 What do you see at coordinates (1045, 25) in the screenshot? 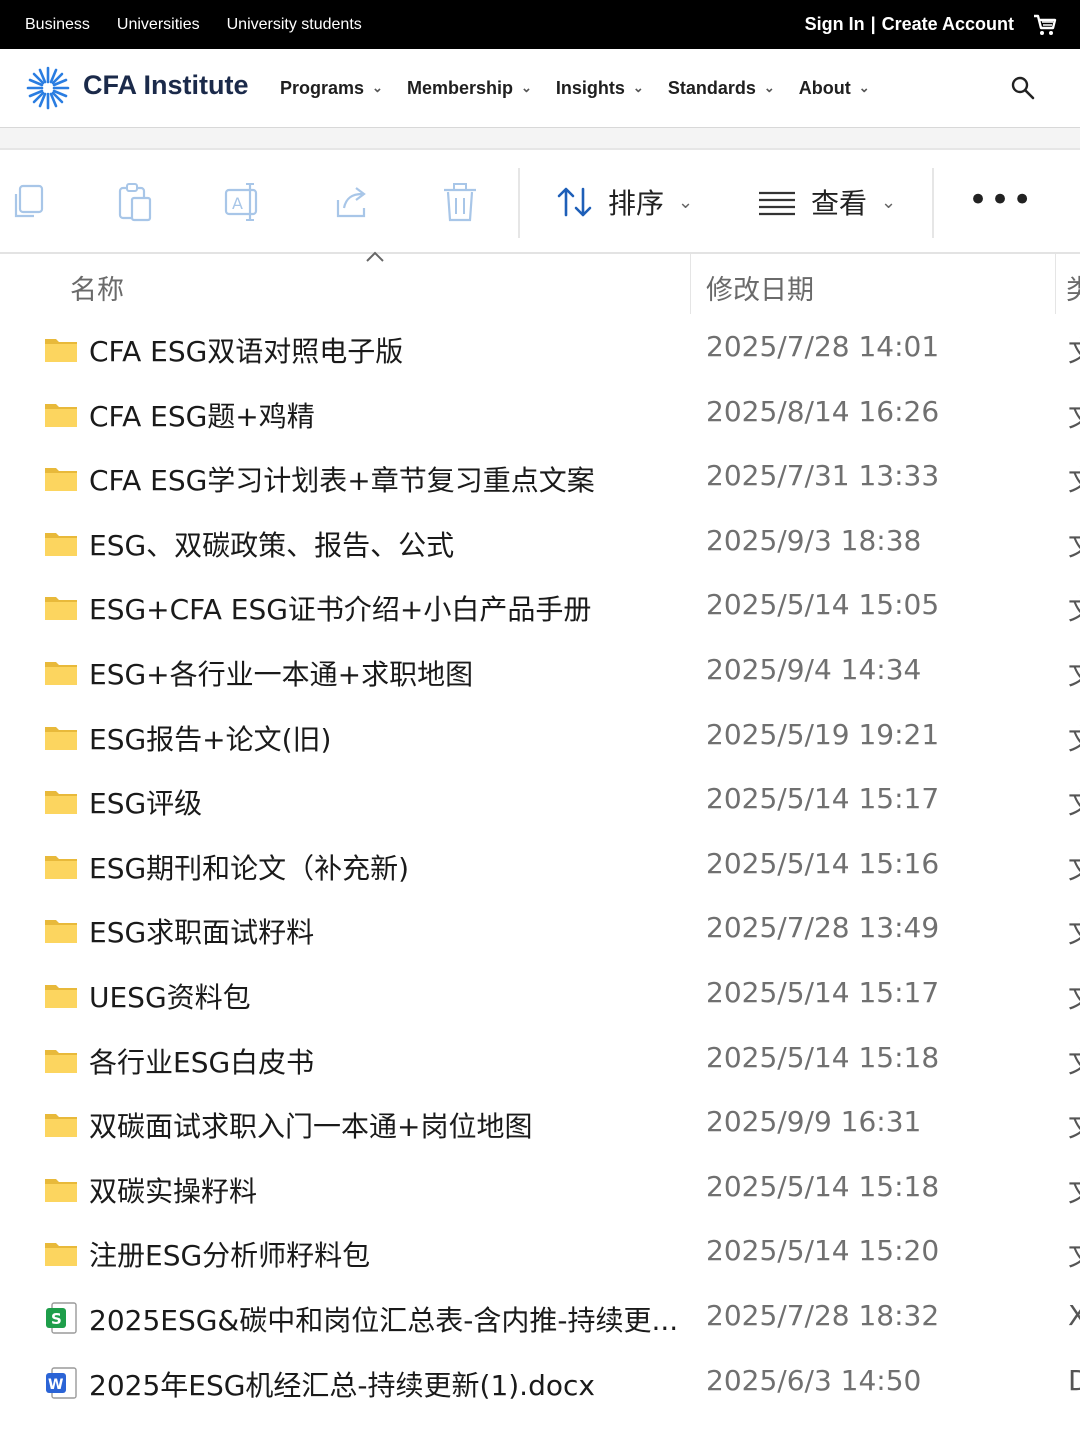
I see `cart-icon` at bounding box center [1045, 25].